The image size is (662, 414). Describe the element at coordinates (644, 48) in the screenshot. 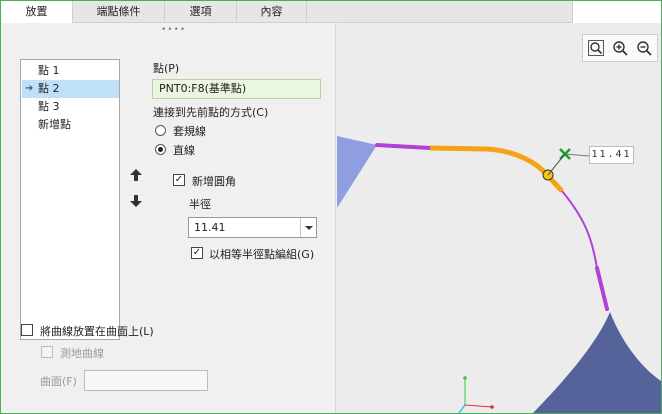

I see `zoom-out-icon` at that location.